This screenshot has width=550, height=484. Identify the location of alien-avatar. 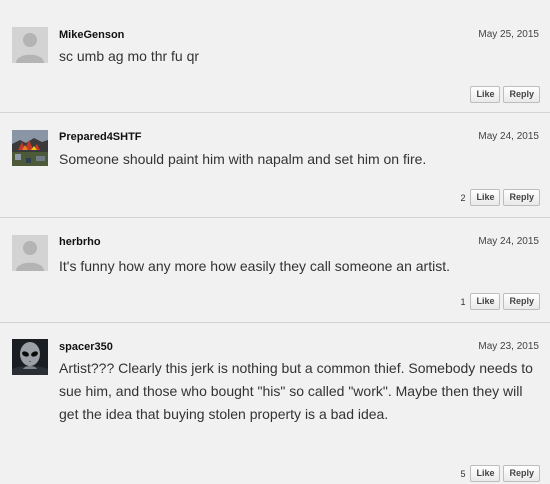
(30, 357).